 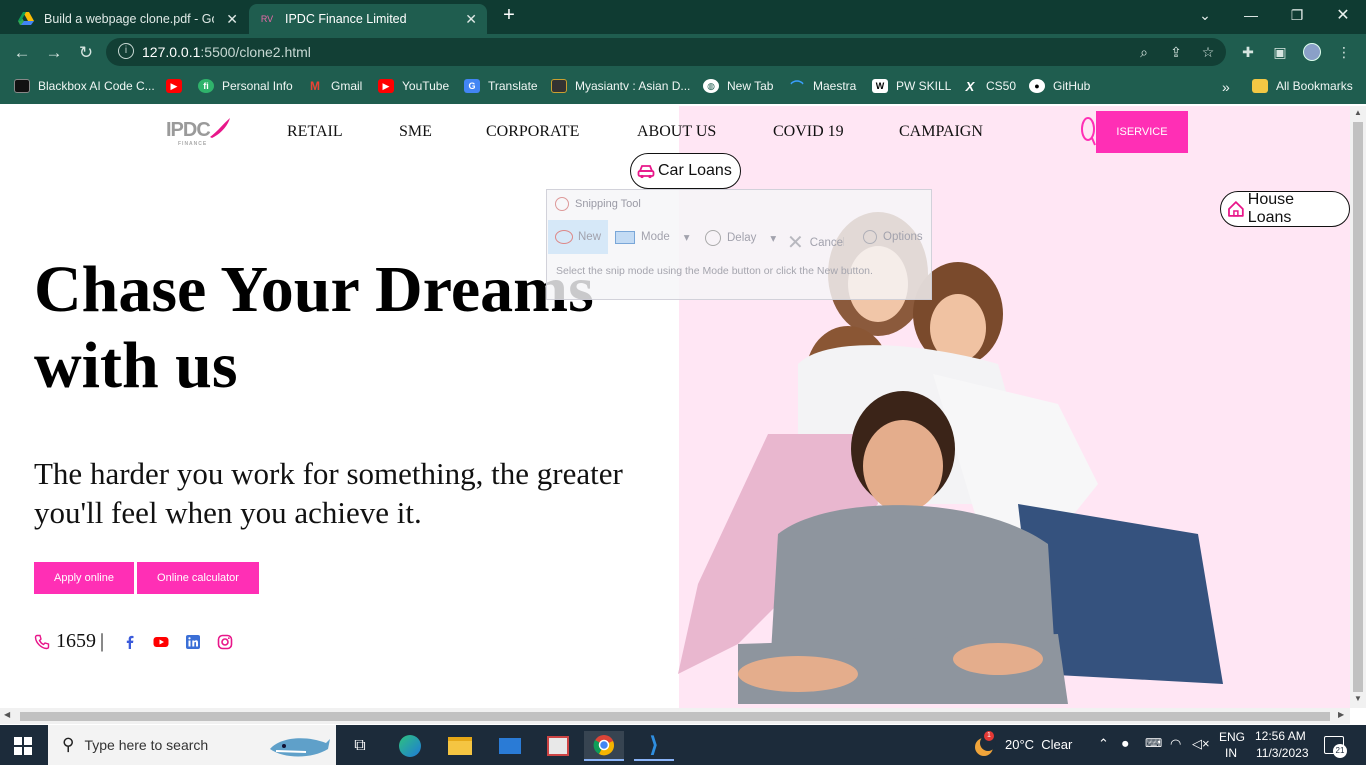 I want to click on bookmark-translate: G Translate, so click(x=501, y=86).